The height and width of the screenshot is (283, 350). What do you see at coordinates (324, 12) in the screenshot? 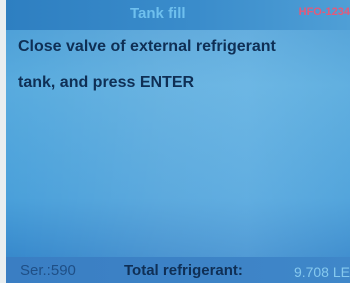
I see `refrigerant-type-badge: HFO-1234` at bounding box center [324, 12].